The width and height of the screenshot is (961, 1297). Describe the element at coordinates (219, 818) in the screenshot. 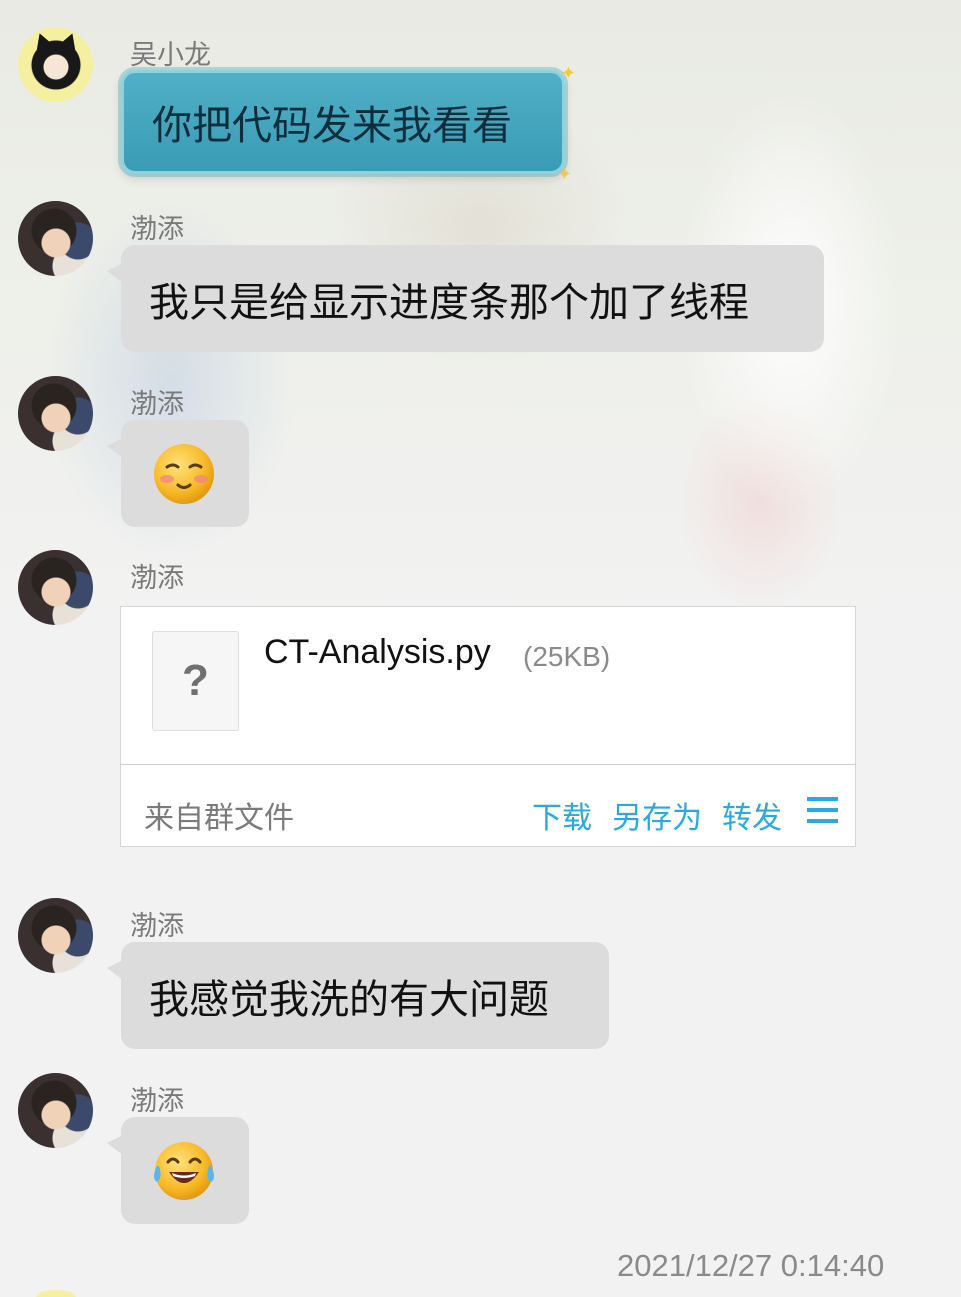

I see `file-source-label: 来自群文件` at that location.